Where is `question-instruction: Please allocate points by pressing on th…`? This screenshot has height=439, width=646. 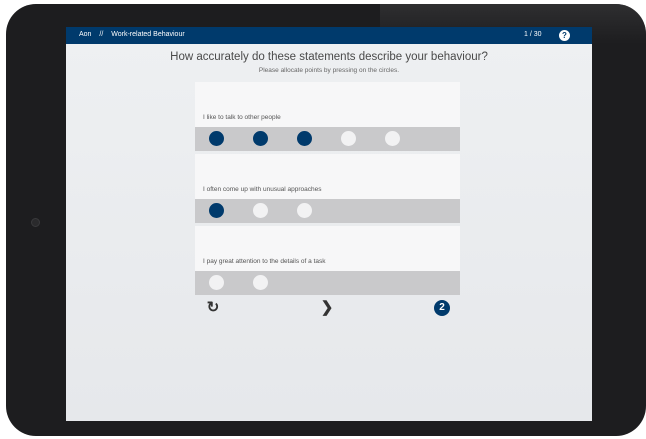 question-instruction: Please allocate points by pressing on th… is located at coordinates (329, 70).